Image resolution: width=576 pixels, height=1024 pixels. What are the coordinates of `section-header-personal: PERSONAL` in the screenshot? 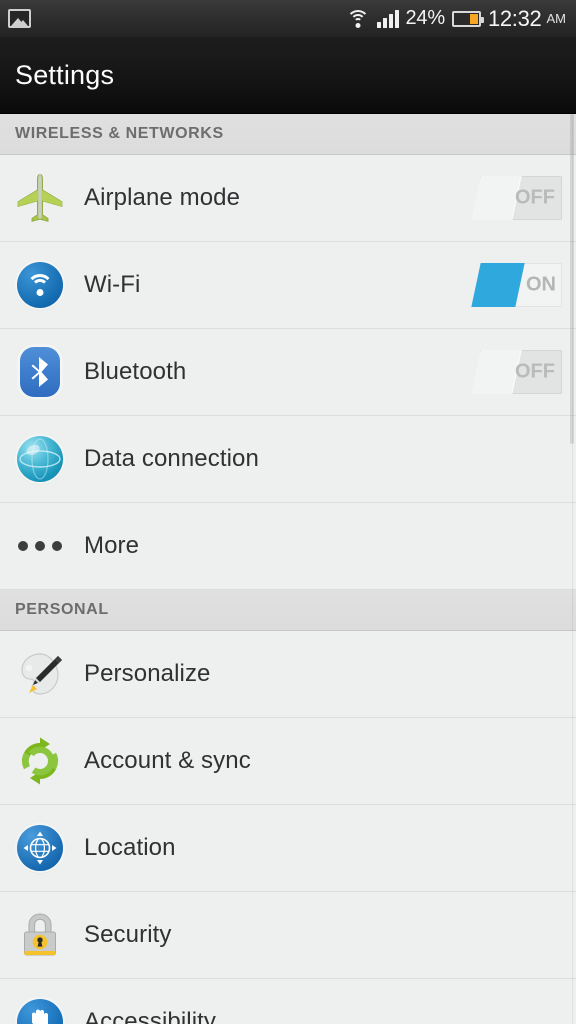 It's located at (288, 610).